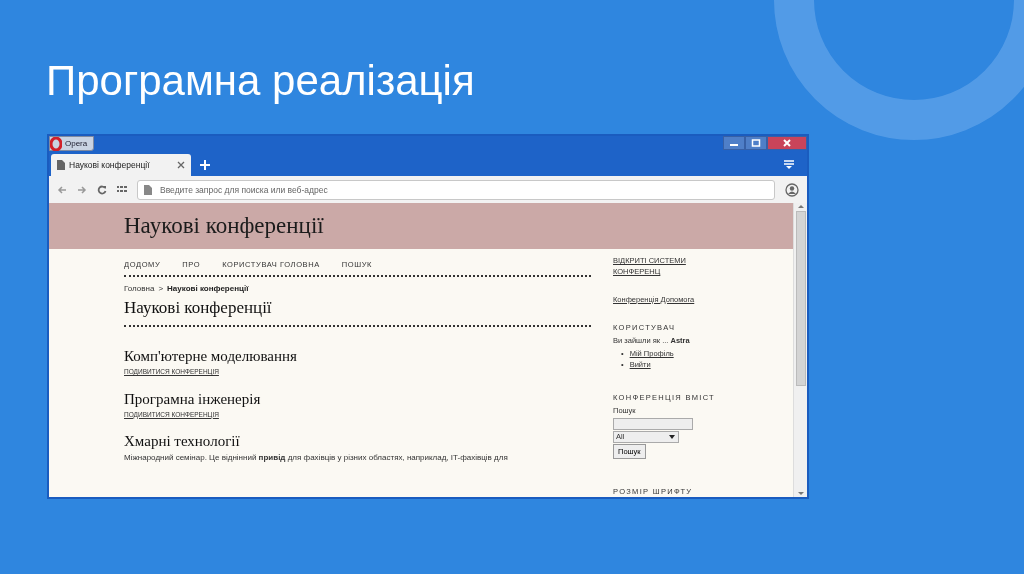 The image size is (1024, 574). What do you see at coordinates (208, 289) in the screenshot?
I see `breadcrumb-current: Наукові конференції` at bounding box center [208, 289].